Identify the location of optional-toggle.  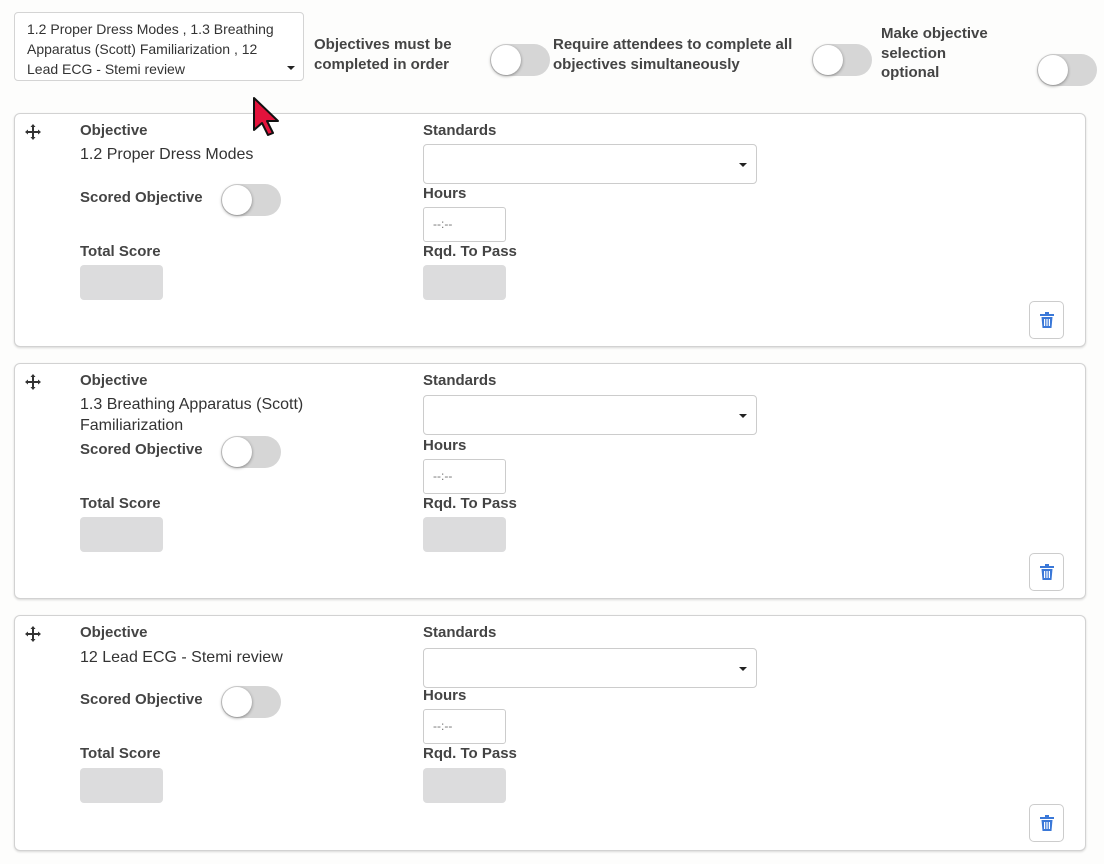
(1067, 70).